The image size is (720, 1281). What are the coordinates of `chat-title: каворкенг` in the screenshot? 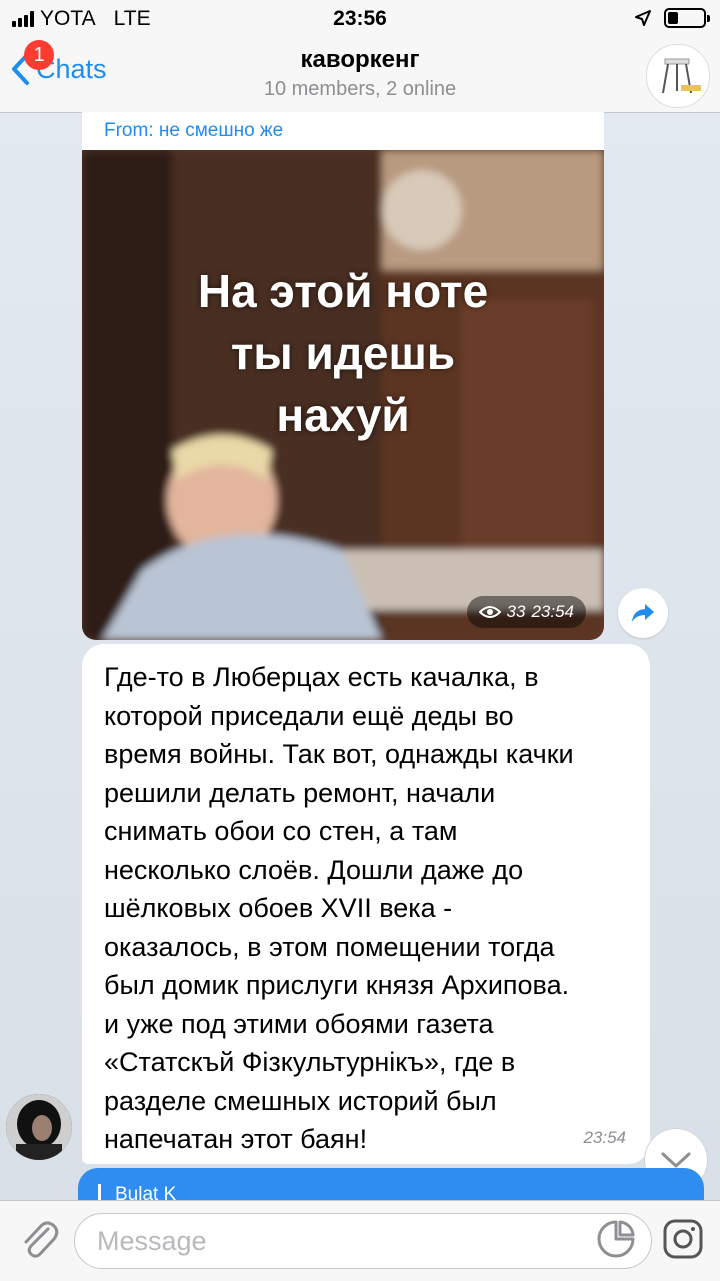 It's located at (360, 59).